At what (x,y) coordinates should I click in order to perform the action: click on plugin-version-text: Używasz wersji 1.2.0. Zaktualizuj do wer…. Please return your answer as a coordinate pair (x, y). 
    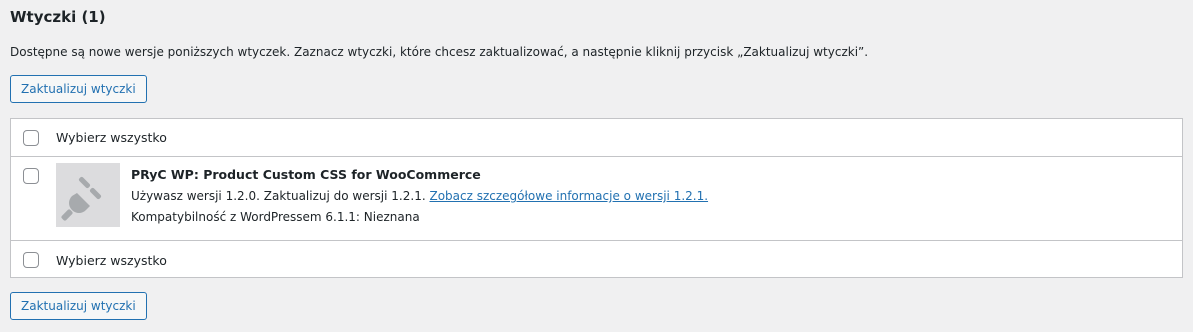
    Looking at the image, I should click on (278, 196).